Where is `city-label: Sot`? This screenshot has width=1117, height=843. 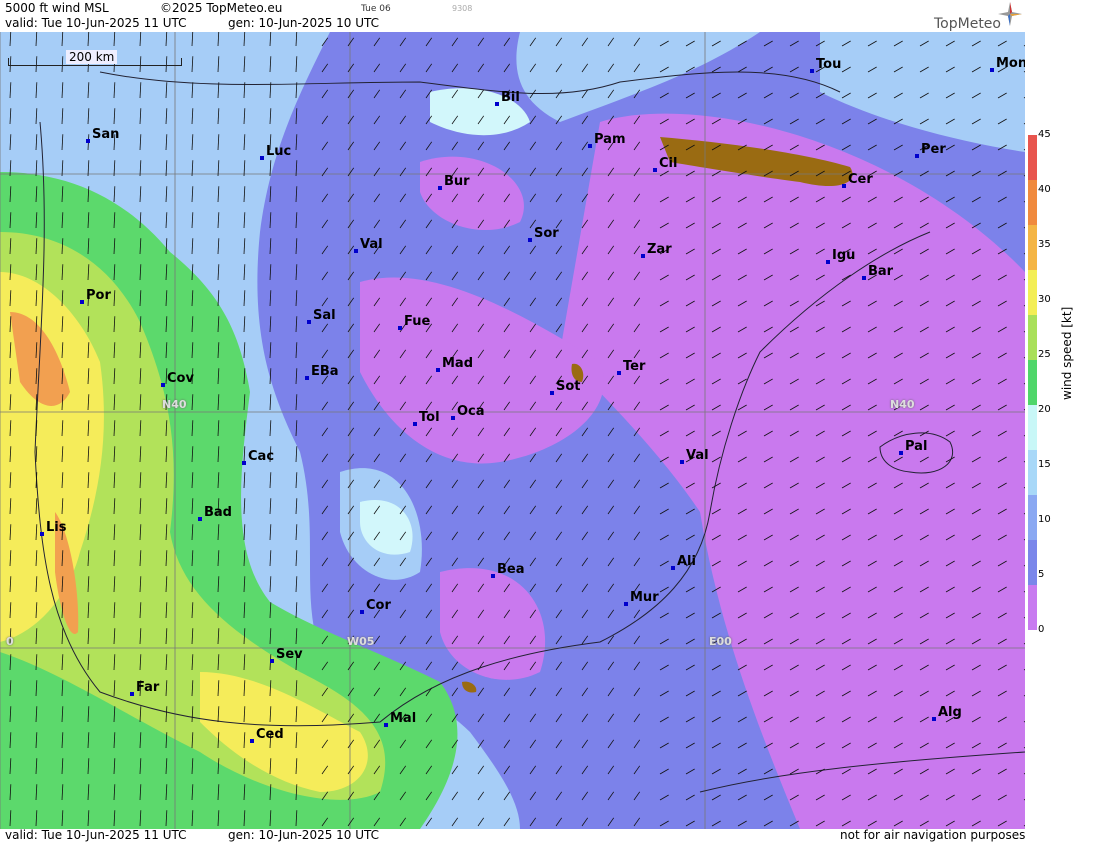
city-label: Sot is located at coordinates (568, 386).